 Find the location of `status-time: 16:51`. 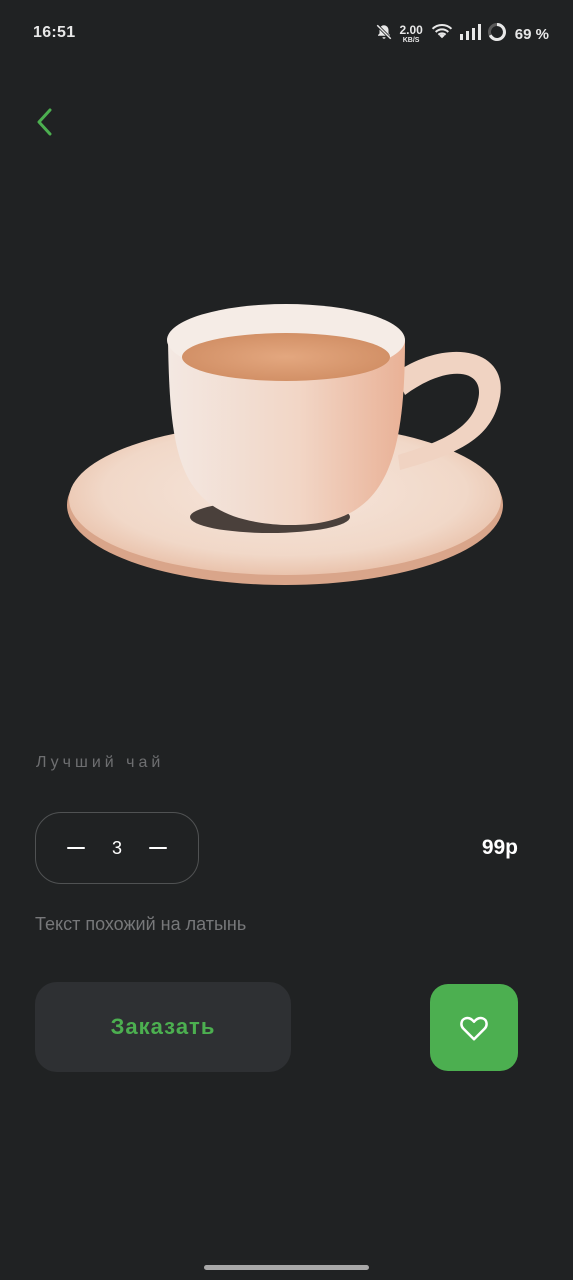

status-time: 16:51 is located at coordinates (54, 32).